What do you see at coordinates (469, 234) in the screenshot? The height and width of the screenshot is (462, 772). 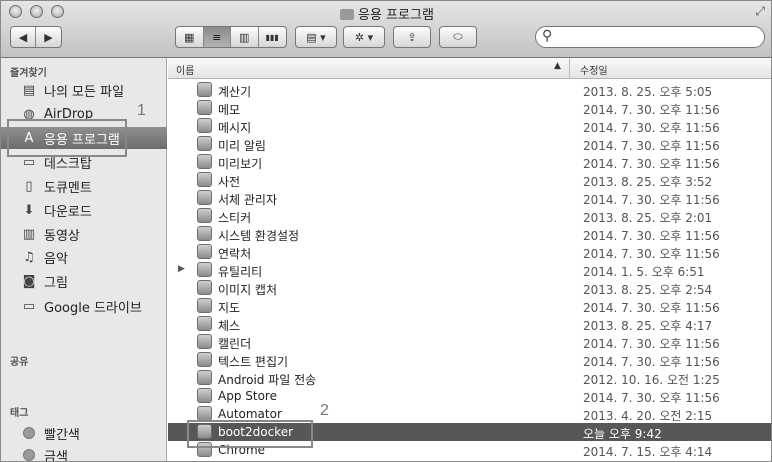 I see `table-row: 시스템 환경설정 2014. 7. 30. 오후 11:56` at bounding box center [469, 234].